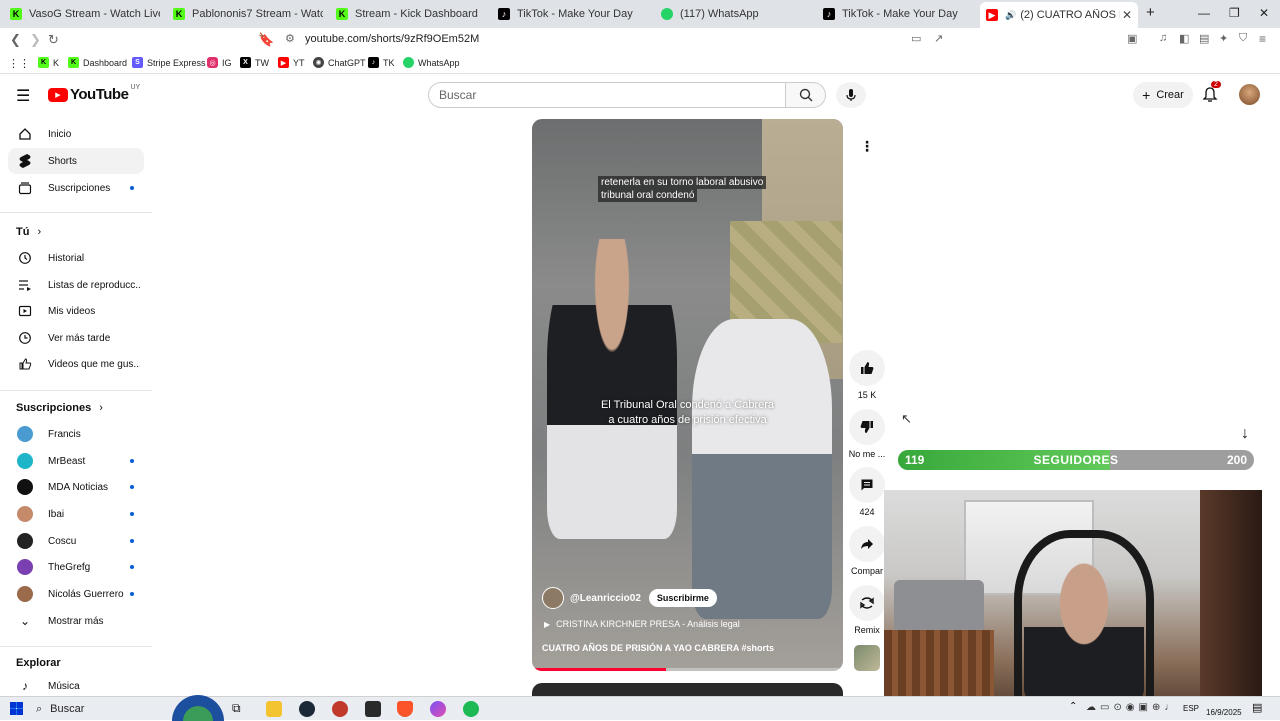 This screenshot has width=1280, height=721. What do you see at coordinates (438, 709) in the screenshot?
I see `messenger-icon` at bounding box center [438, 709].